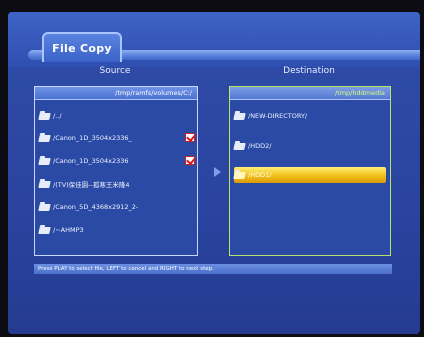 This screenshot has height=337, width=424. Describe the element at coordinates (57, 116) in the screenshot. I see `source-item-label: /../` at that location.